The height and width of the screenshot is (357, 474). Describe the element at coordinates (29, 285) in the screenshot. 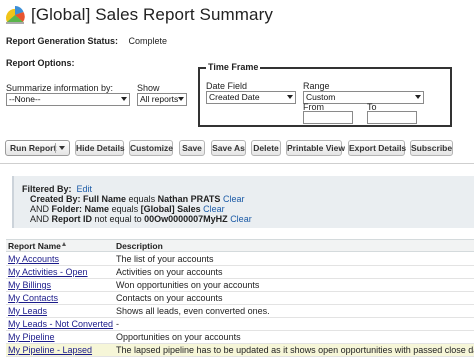

I see `report-link: My Billings` at that location.